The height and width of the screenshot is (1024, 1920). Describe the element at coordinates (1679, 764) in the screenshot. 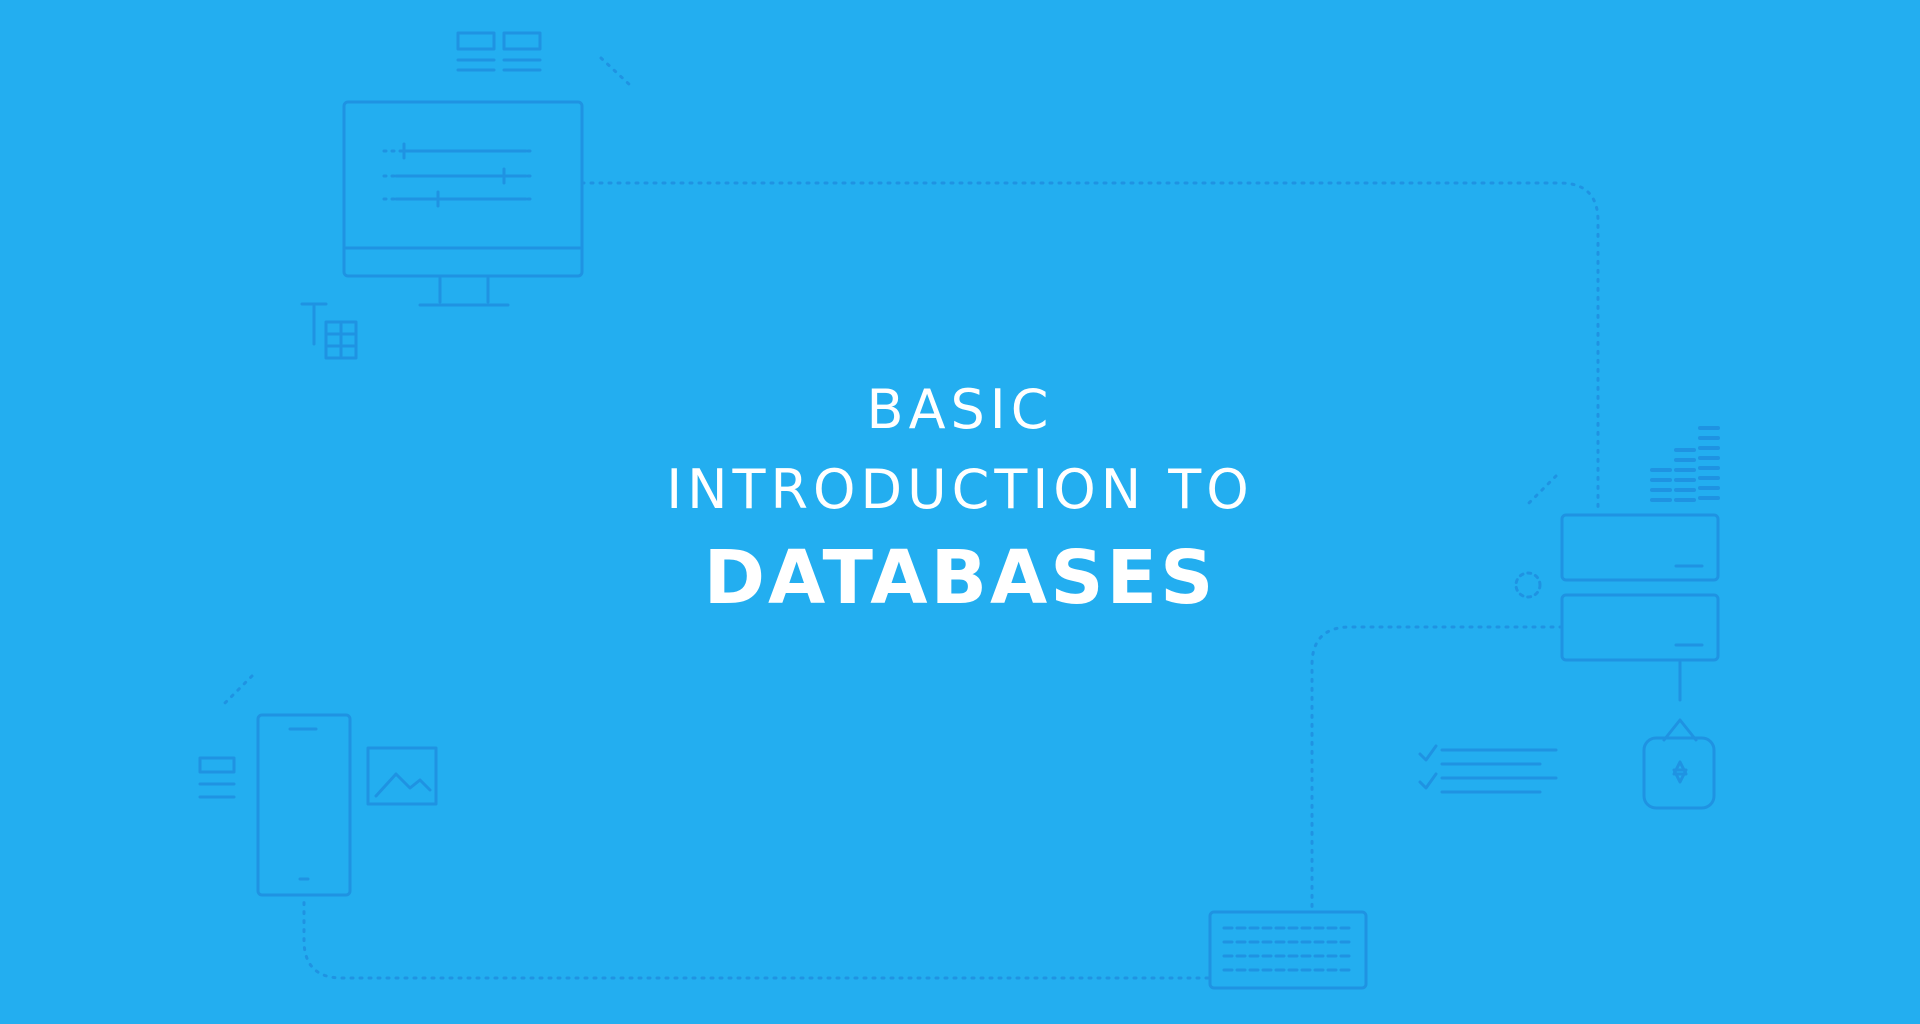

I see `padlock-icon` at that location.